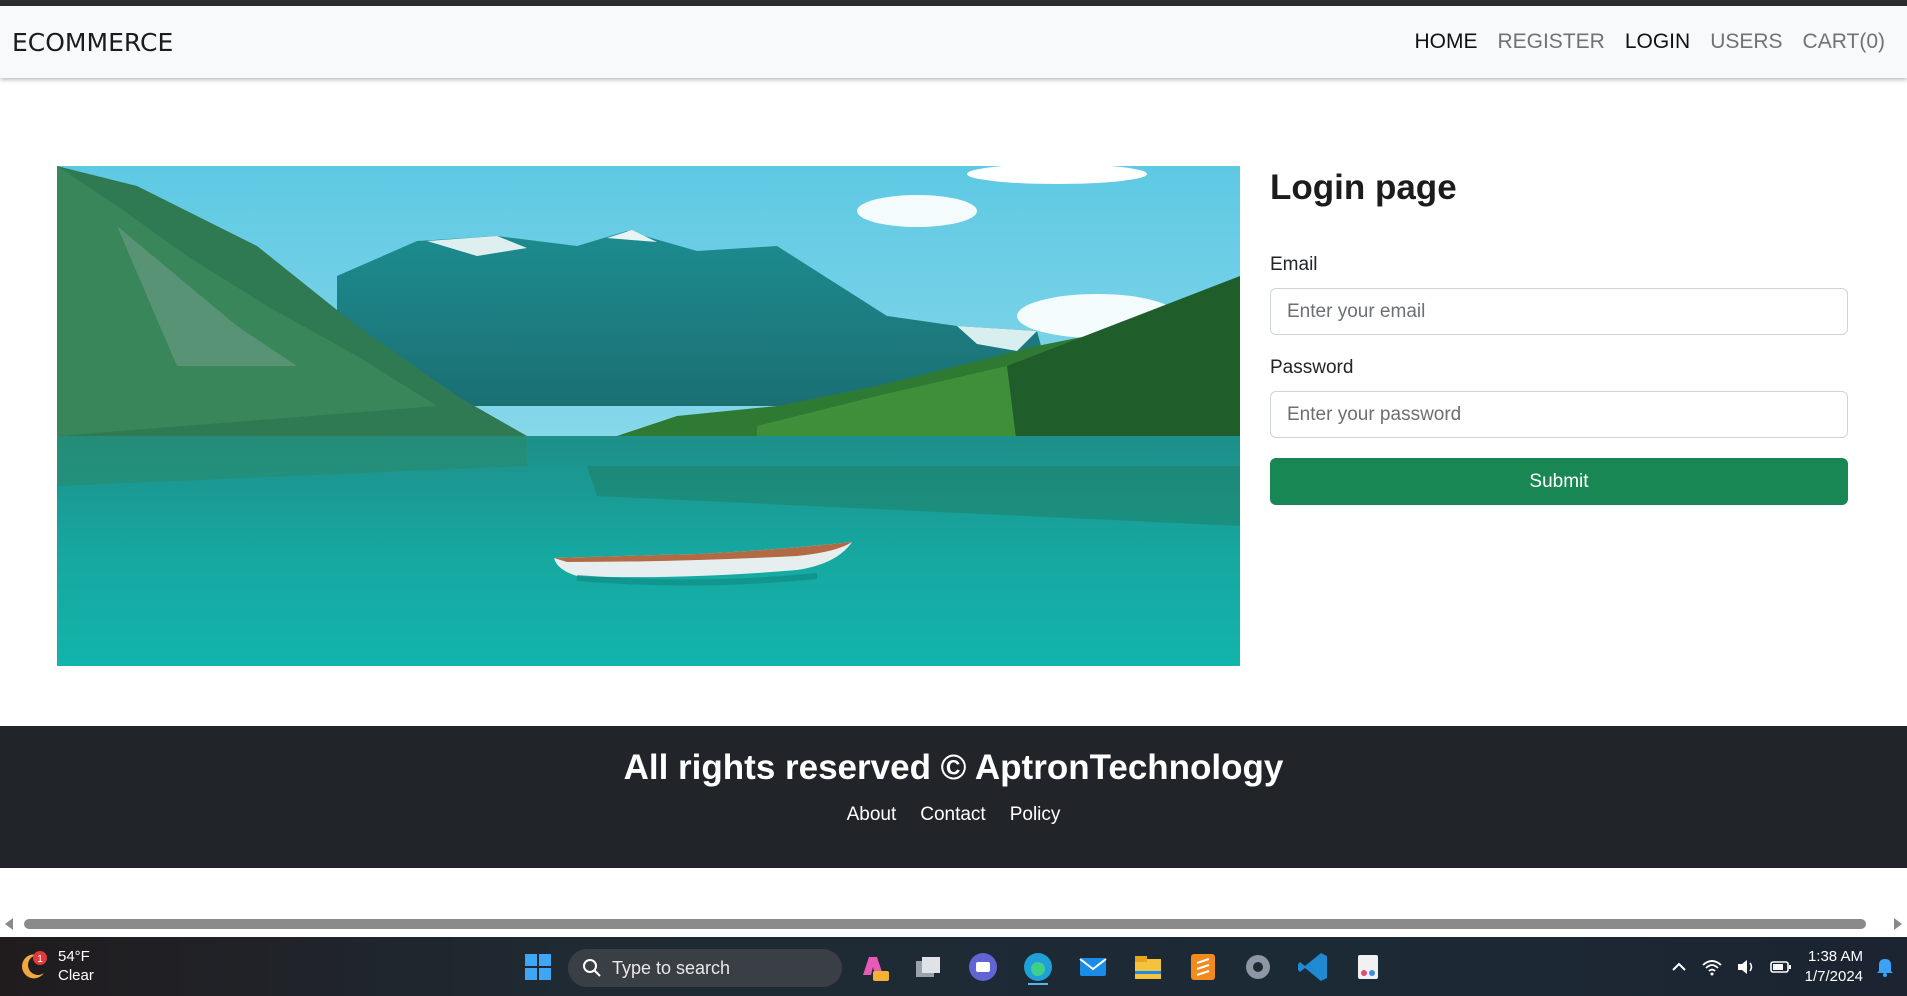 Image resolution: width=1907 pixels, height=996 pixels. Describe the element at coordinates (1038, 967) in the screenshot. I see `edge-icon` at that location.